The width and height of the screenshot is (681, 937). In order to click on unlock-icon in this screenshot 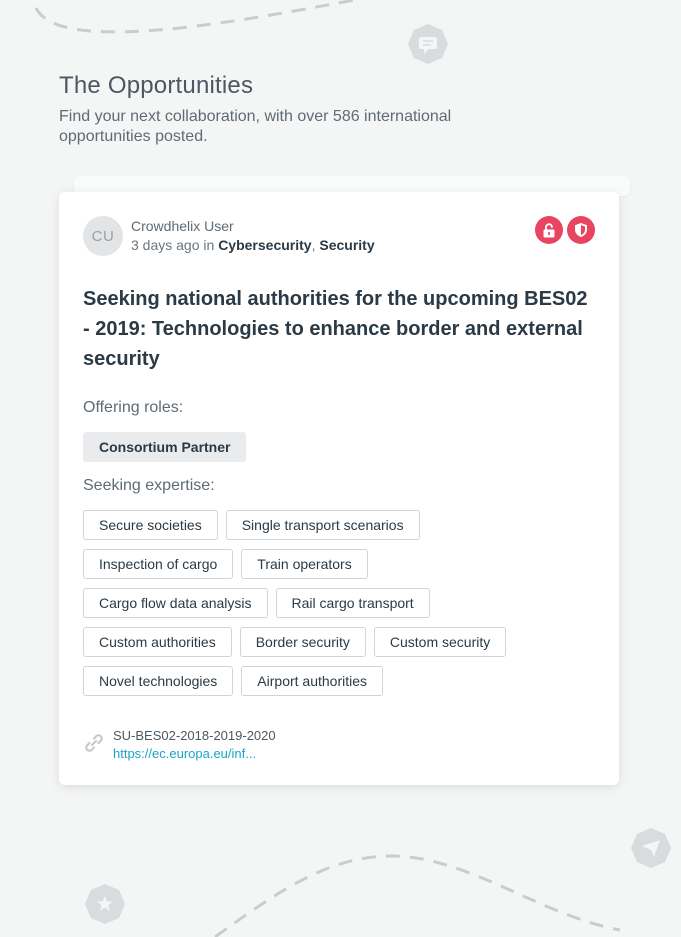, I will do `click(549, 230)`.